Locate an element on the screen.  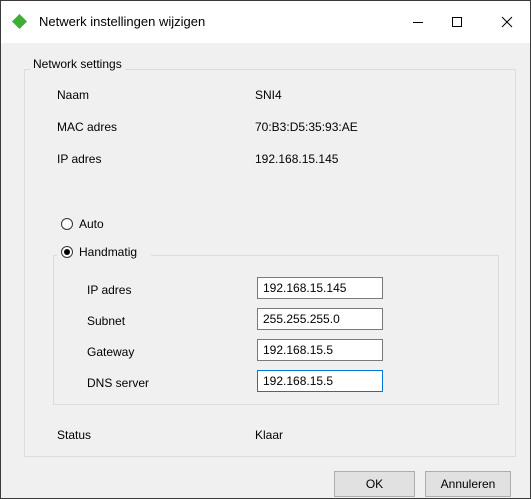
maximize-button is located at coordinates (457, 22).